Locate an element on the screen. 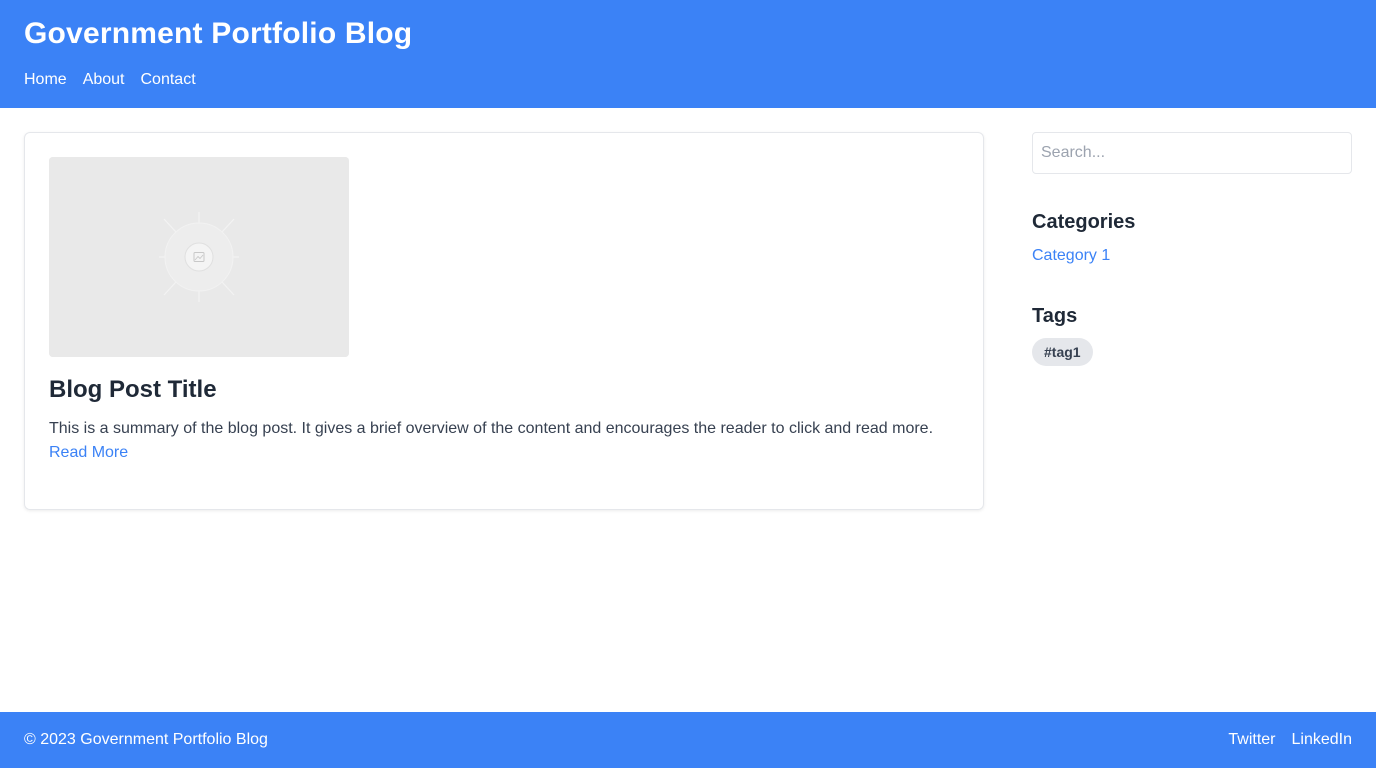  categories-heading: Categories is located at coordinates (1084, 222).